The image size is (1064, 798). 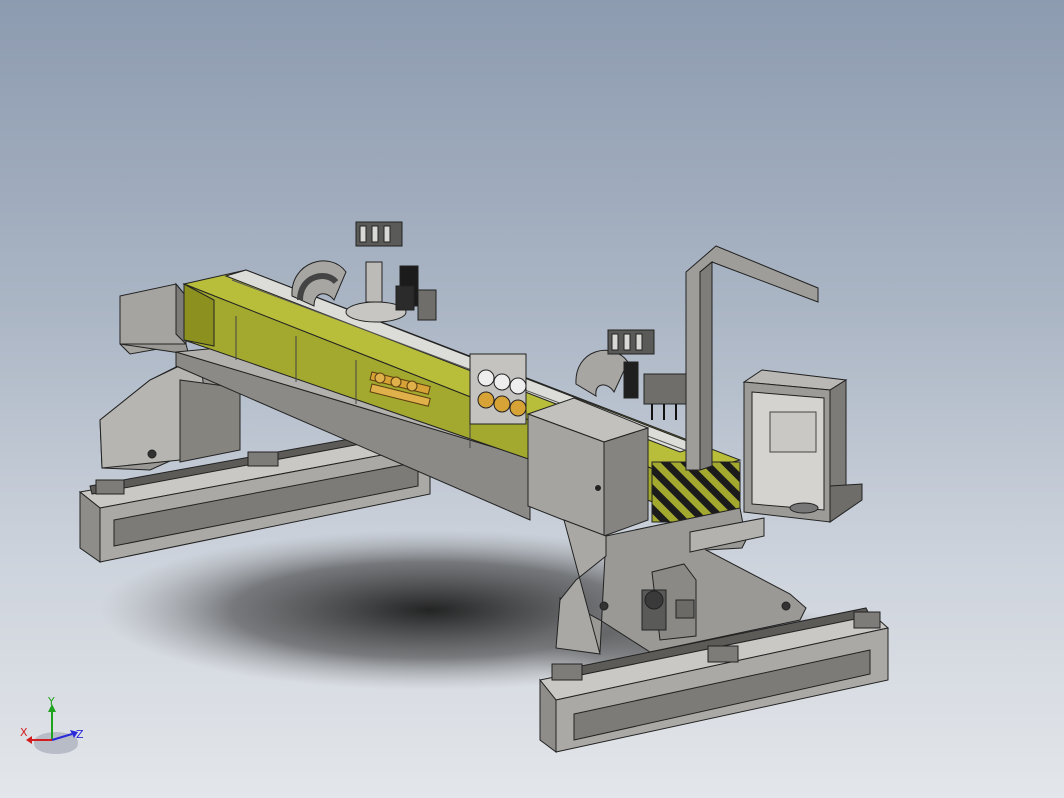 I want to click on orientation-triad: Y X Z, so click(x=52, y=725).